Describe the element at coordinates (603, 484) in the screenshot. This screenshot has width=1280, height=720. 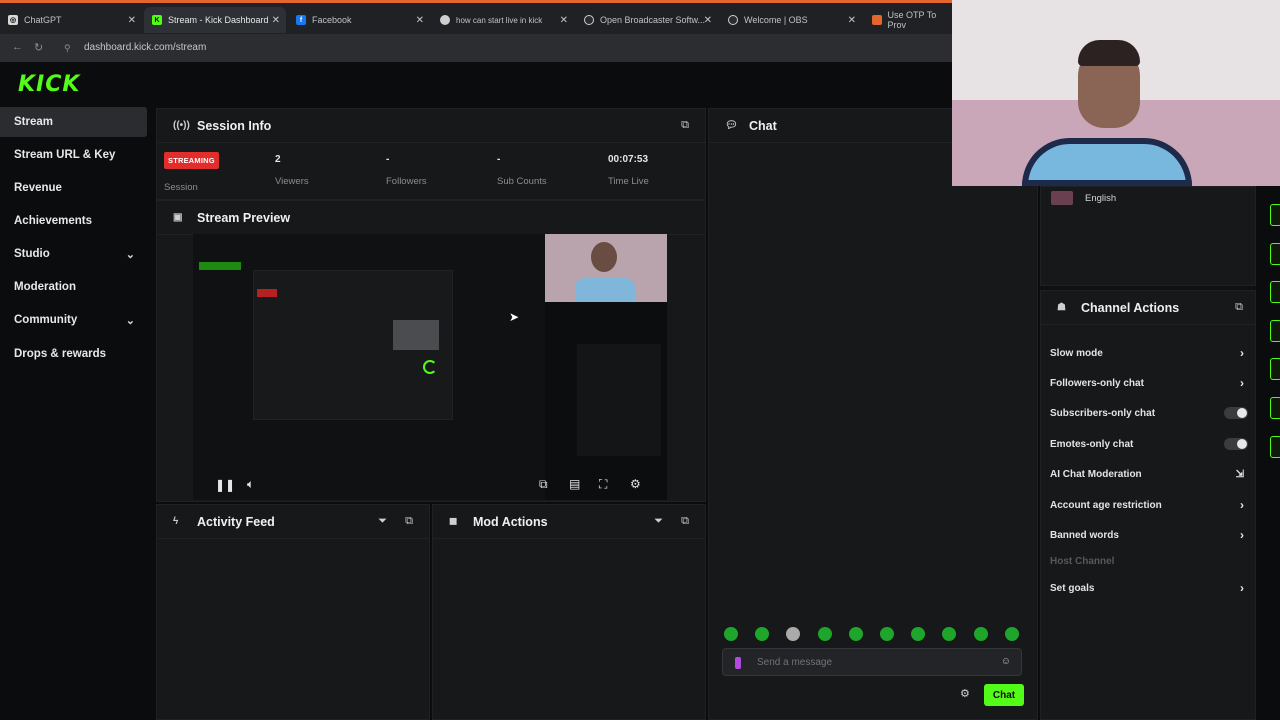
I see `fullscreen-icon: ⛶` at that location.